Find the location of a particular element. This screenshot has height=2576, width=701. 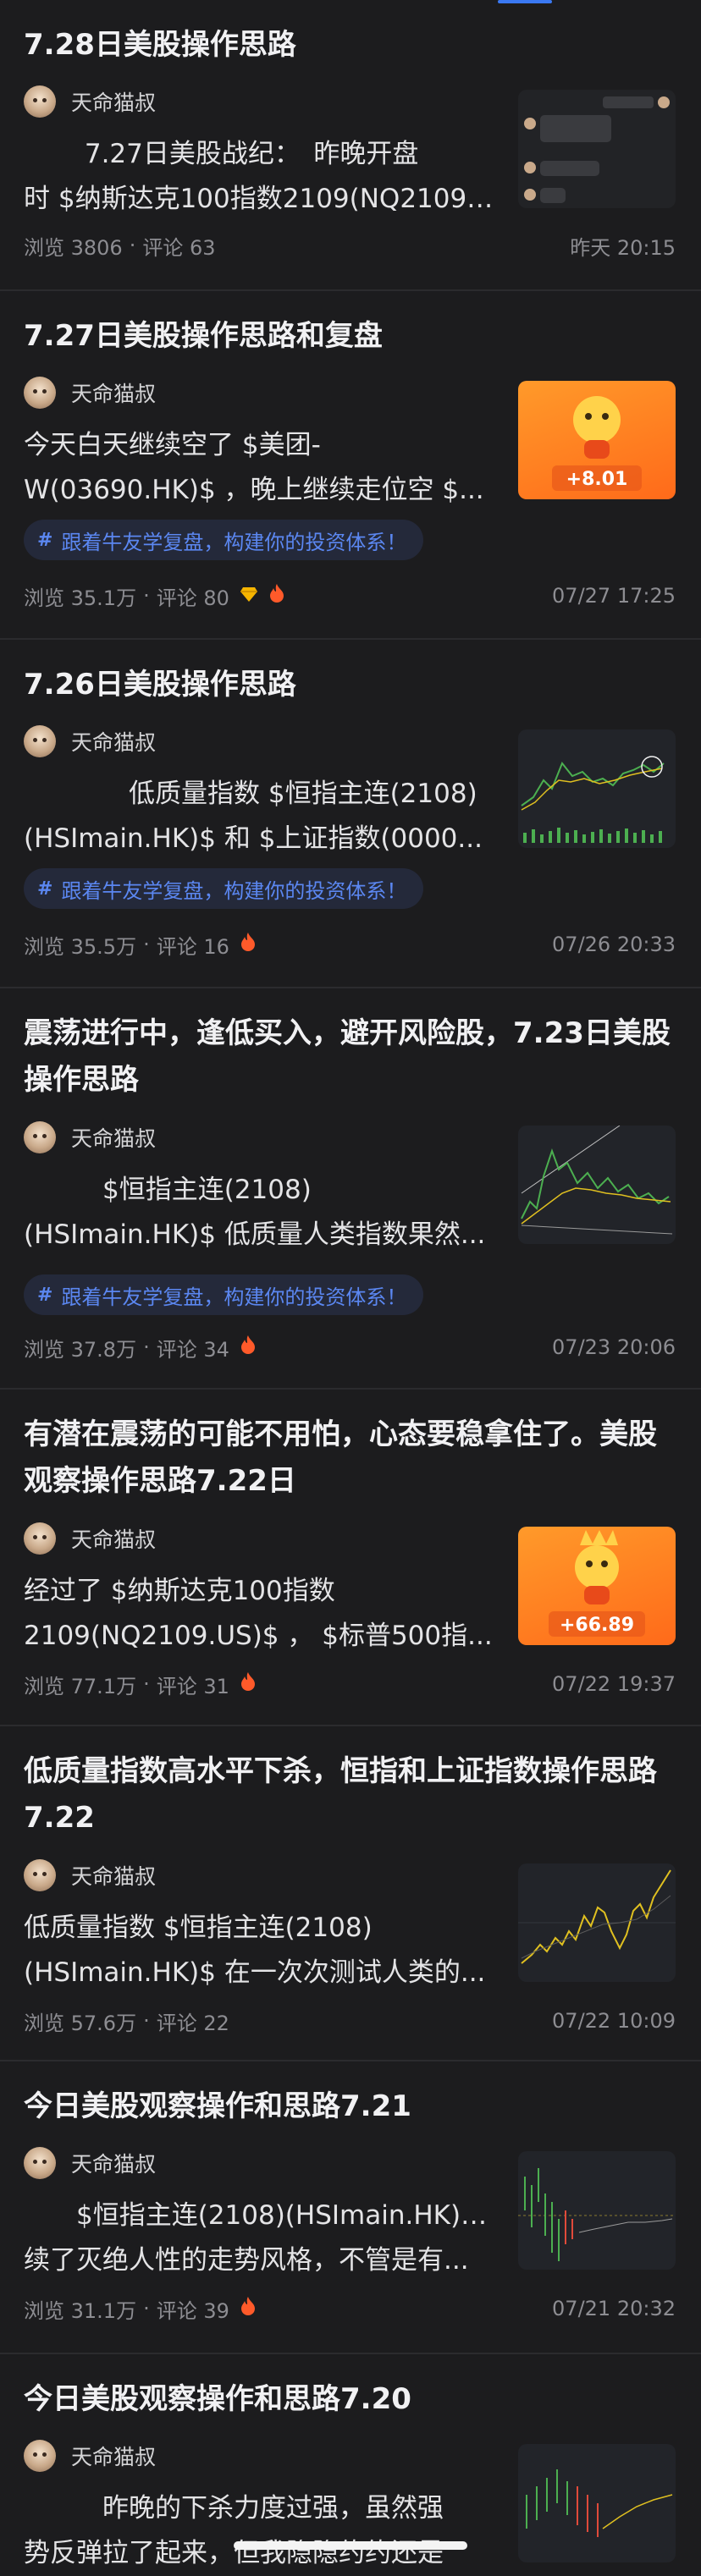

view-count: 浏览 37.8万 is located at coordinates (80, 1349).